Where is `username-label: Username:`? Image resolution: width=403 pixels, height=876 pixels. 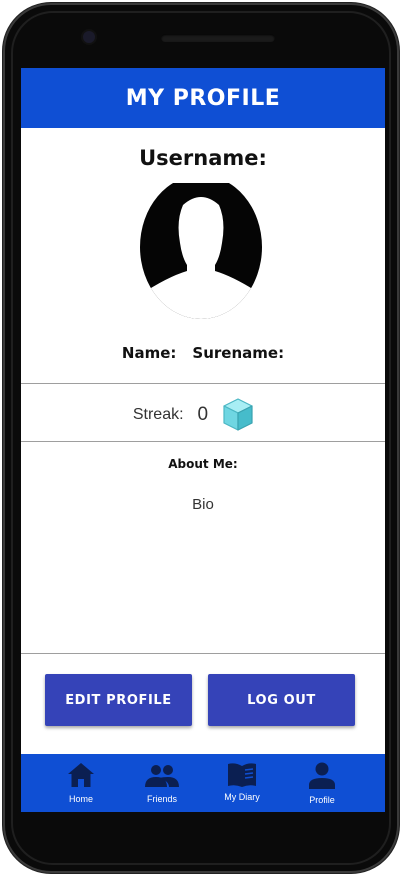
username-label: Username: is located at coordinates (203, 158).